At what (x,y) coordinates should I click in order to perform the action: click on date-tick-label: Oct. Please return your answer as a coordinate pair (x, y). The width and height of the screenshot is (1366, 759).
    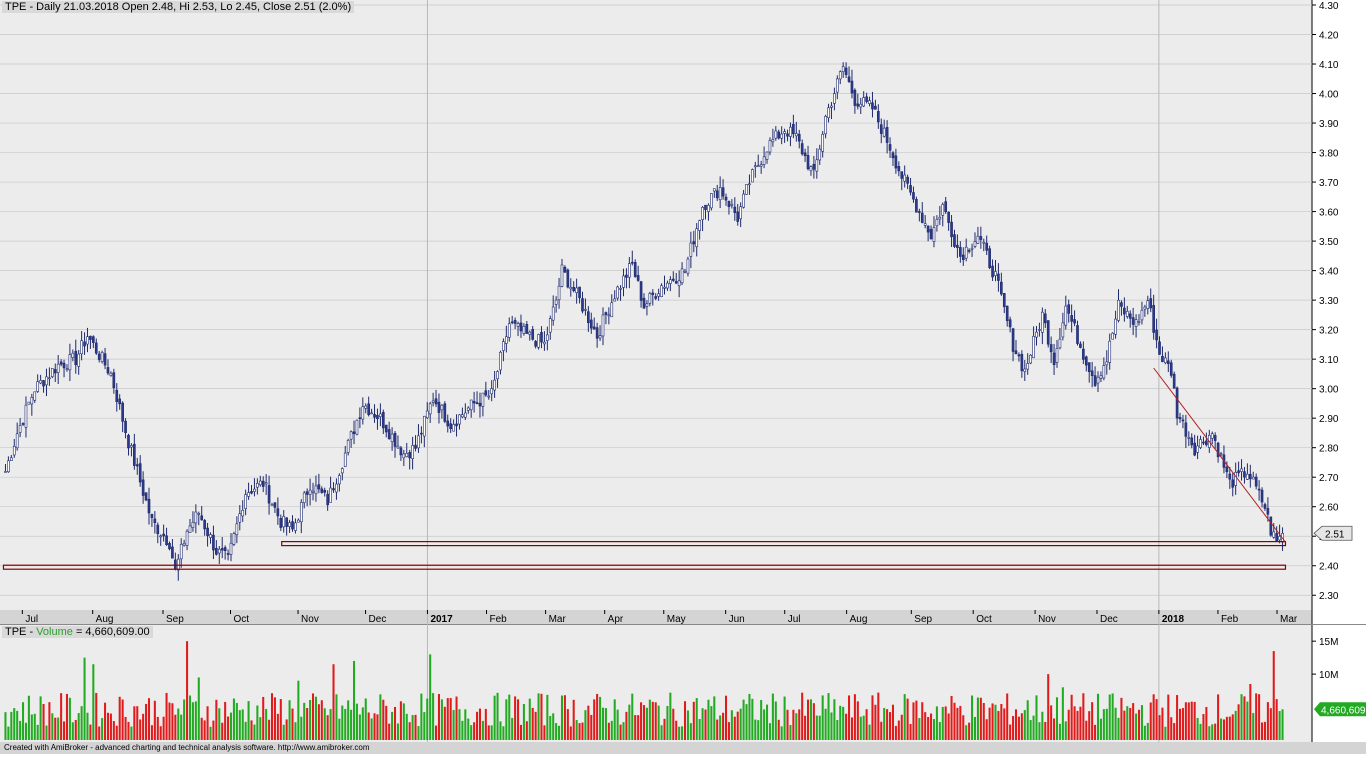
    Looking at the image, I should click on (984, 619).